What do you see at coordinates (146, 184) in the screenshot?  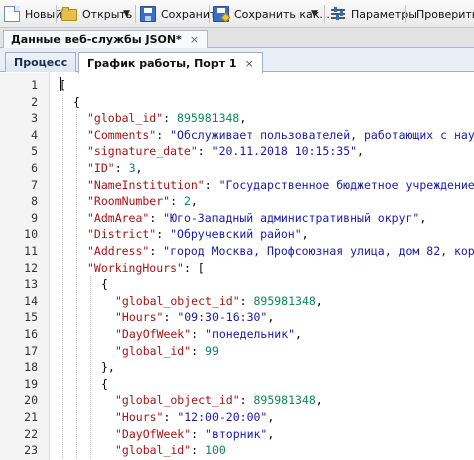 I see `json-key: "NameInstitution"` at bounding box center [146, 184].